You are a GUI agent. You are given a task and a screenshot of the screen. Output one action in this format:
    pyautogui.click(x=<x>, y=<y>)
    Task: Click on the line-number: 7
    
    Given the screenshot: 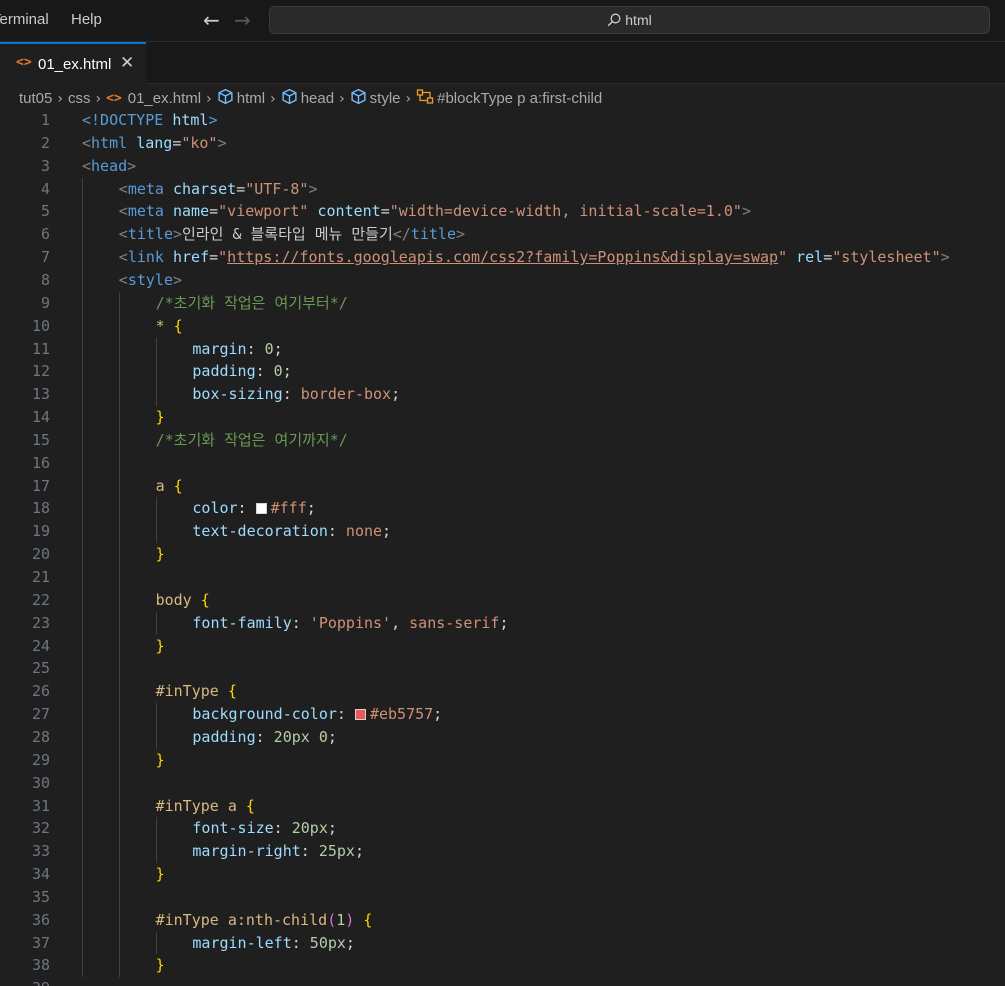 What is the action you would take?
    pyautogui.click(x=45, y=257)
    